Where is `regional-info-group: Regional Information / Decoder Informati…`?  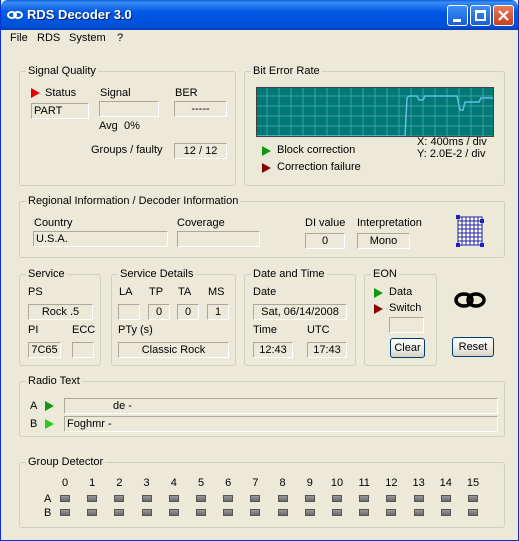
regional-info-group: Regional Information / Decoder Informati… is located at coordinates (262, 226).